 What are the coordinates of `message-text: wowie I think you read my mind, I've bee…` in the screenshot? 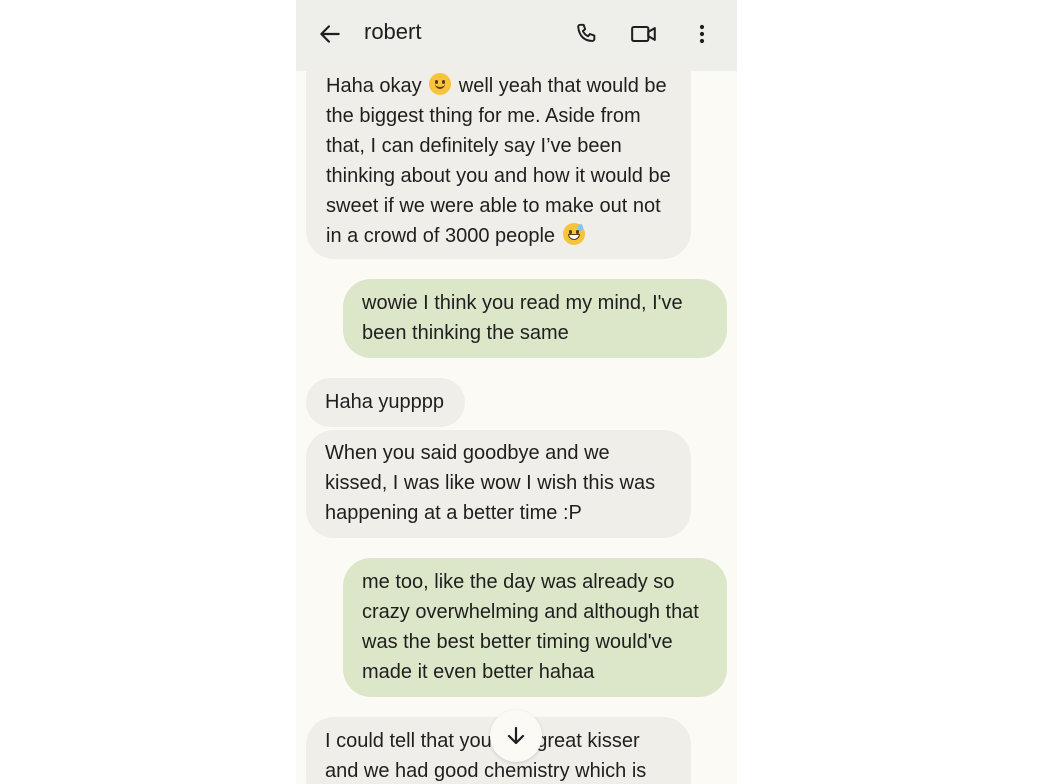 It's located at (522, 318).